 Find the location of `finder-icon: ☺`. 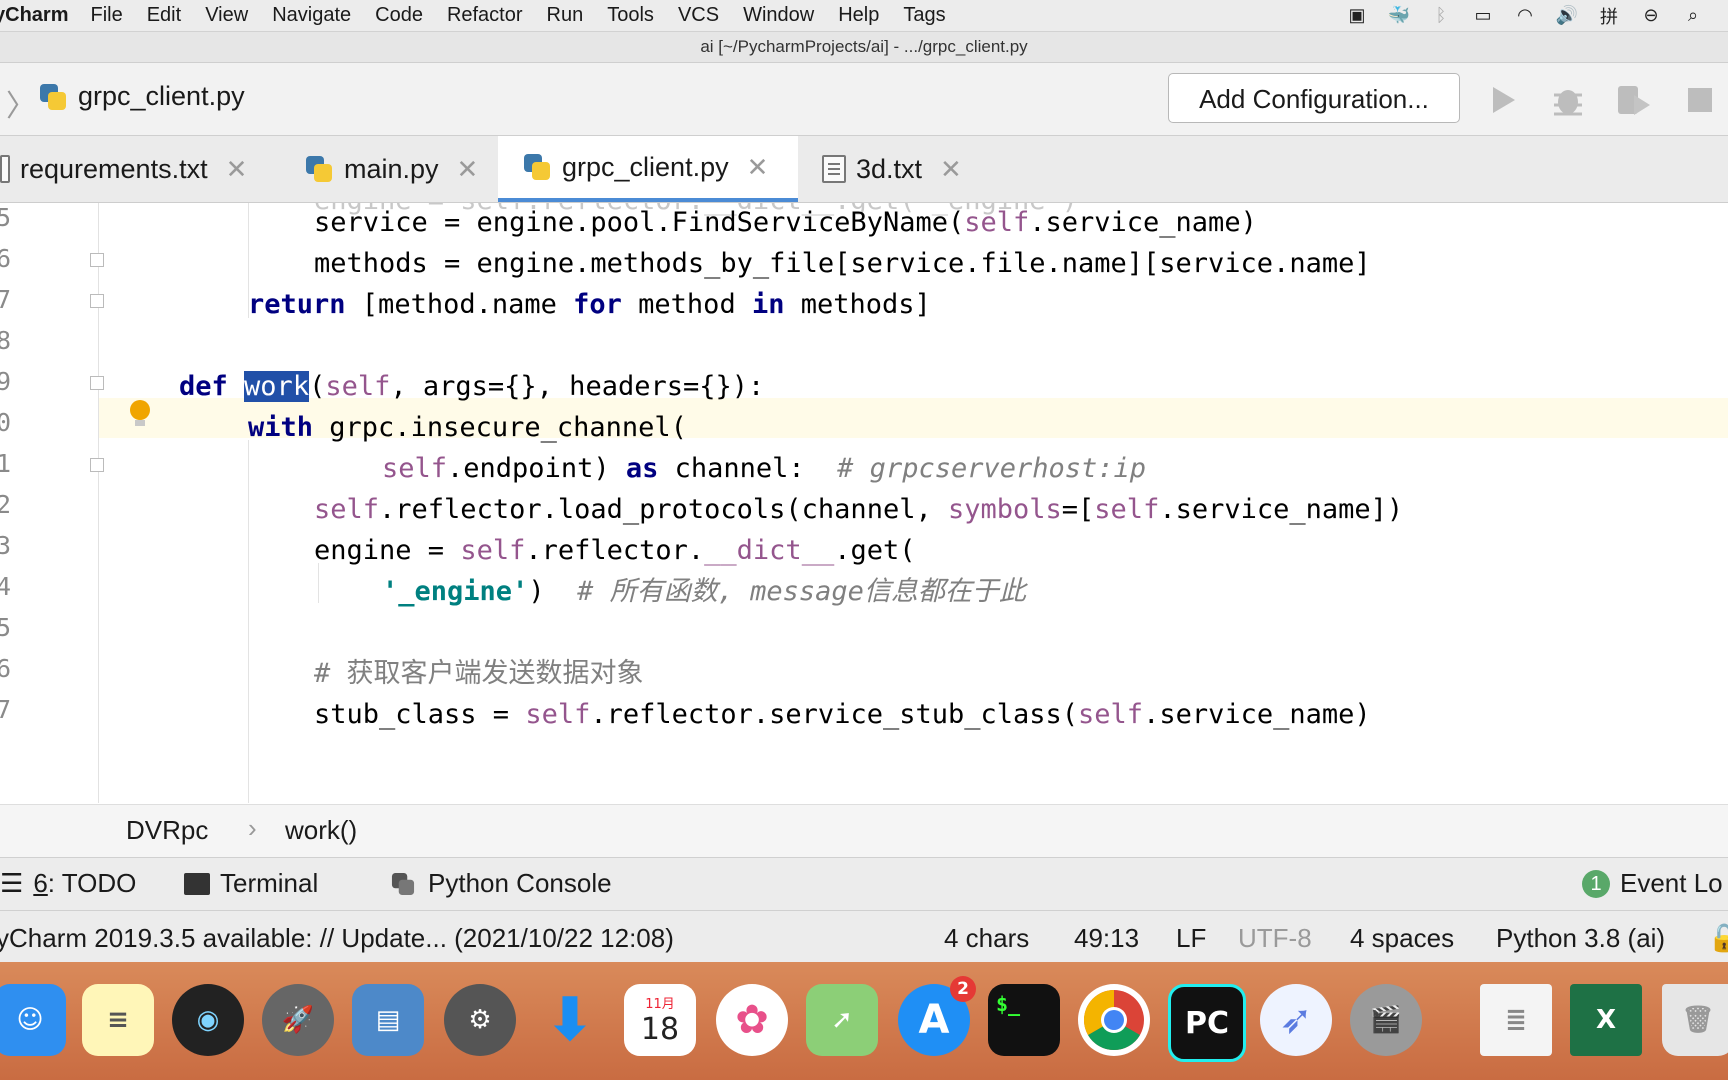

finder-icon: ☺ is located at coordinates (33, 1020).